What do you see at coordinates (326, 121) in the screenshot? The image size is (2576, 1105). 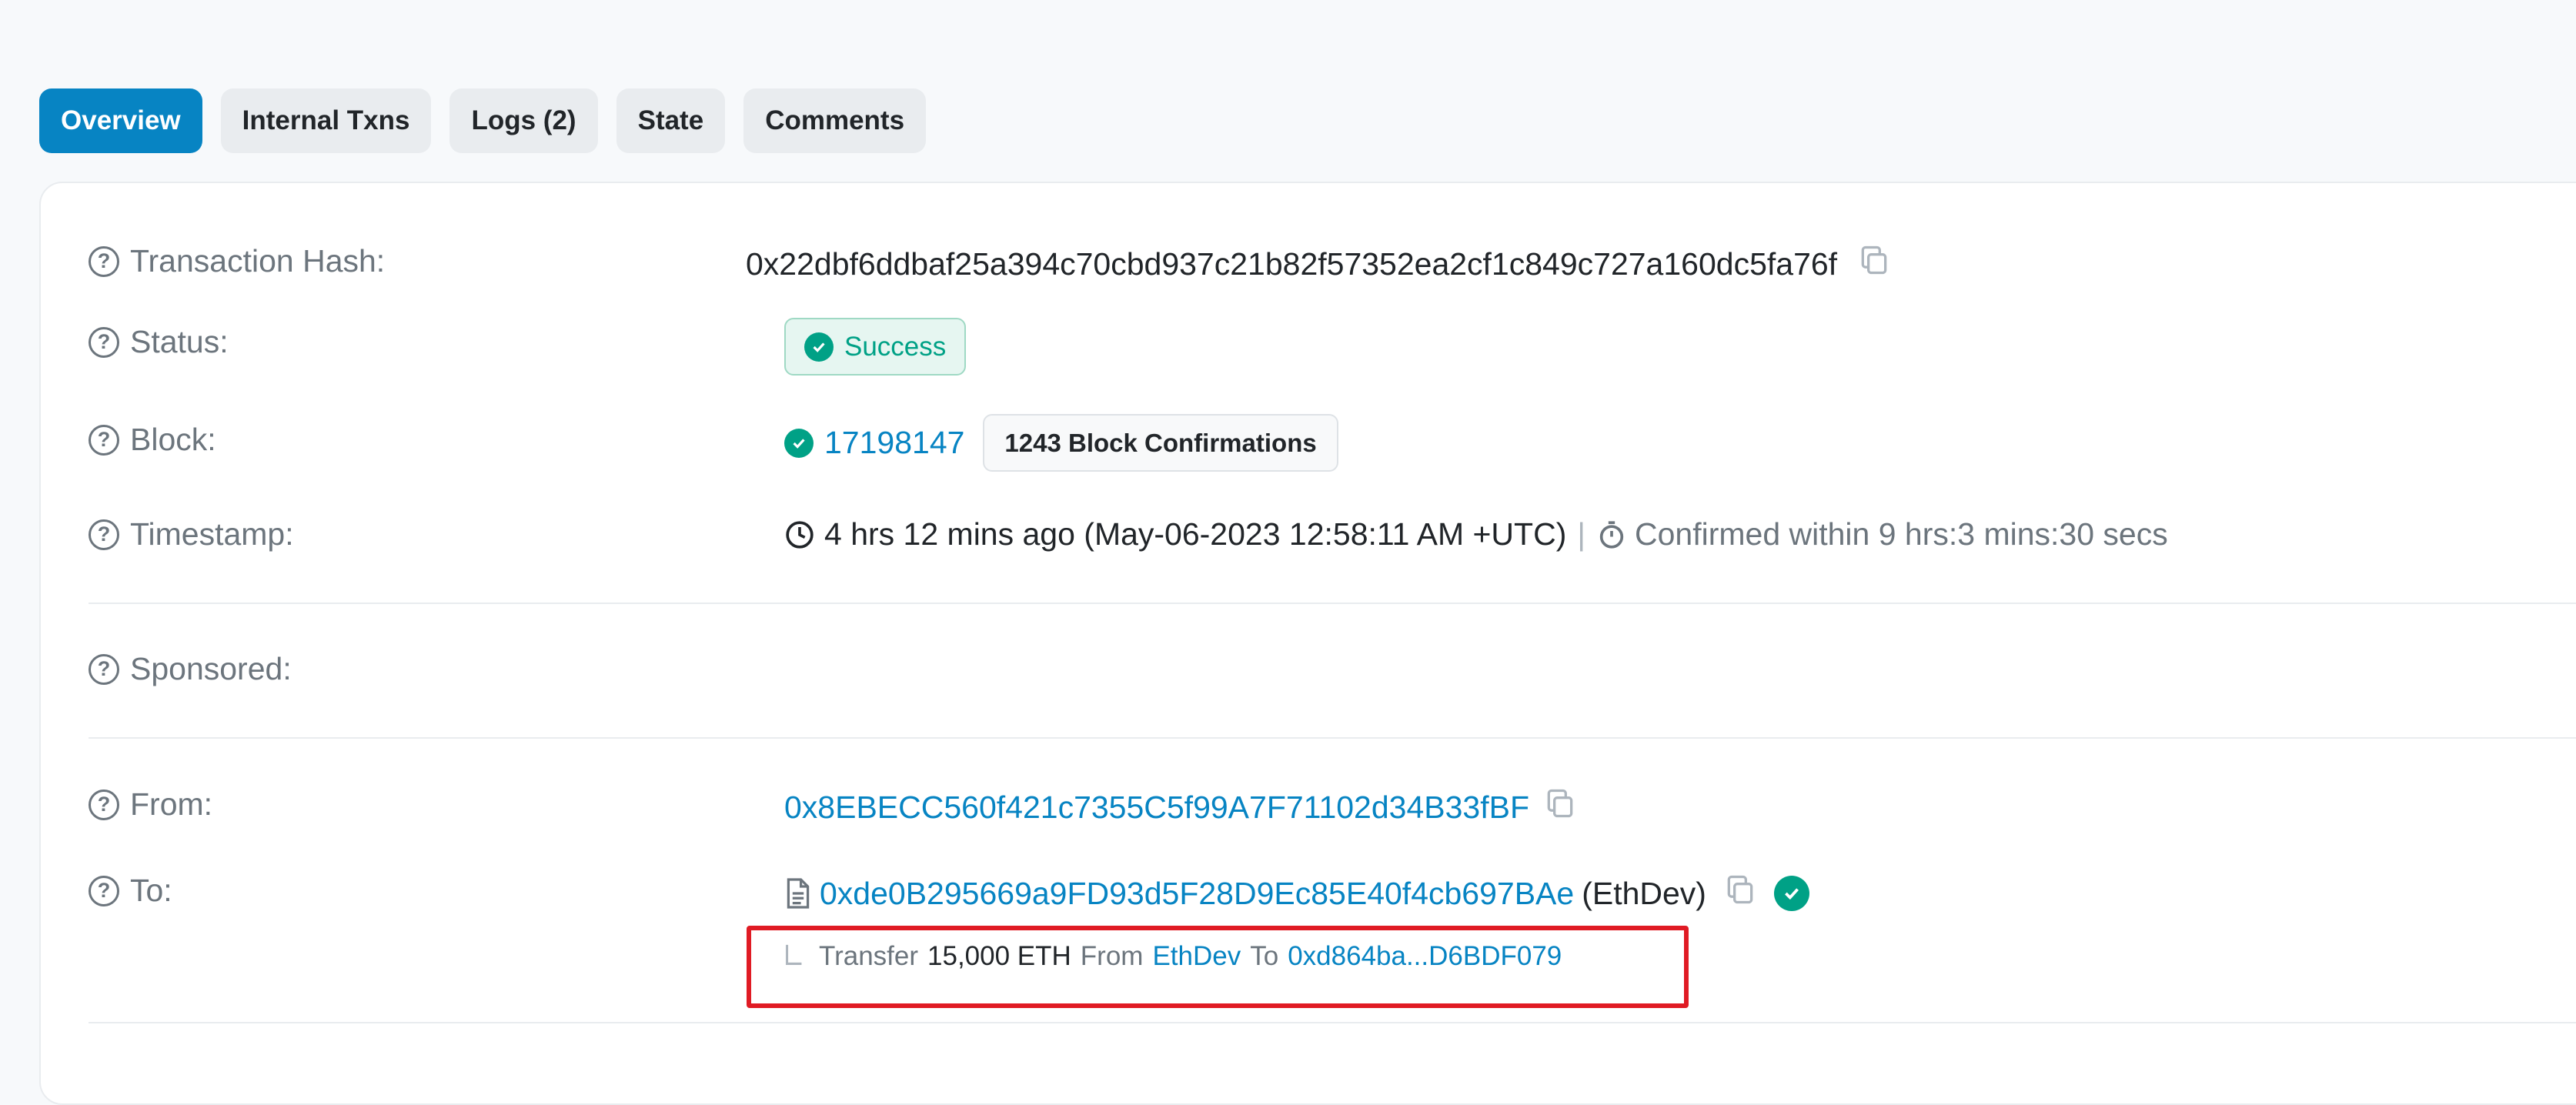 I see `tab-internal-txns: Internal Txns` at bounding box center [326, 121].